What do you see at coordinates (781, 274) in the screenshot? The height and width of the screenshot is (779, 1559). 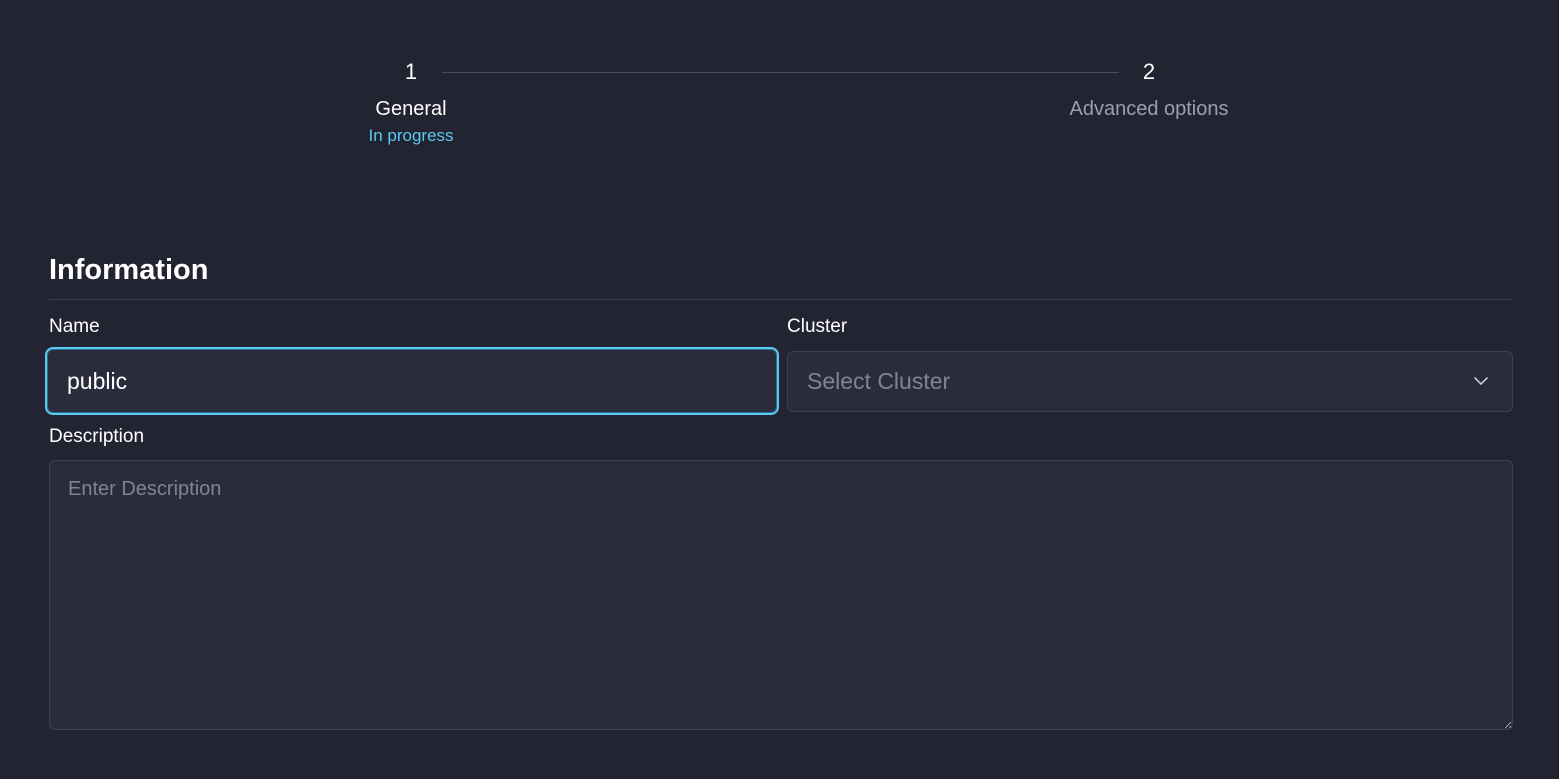 I see `information-section: Information` at bounding box center [781, 274].